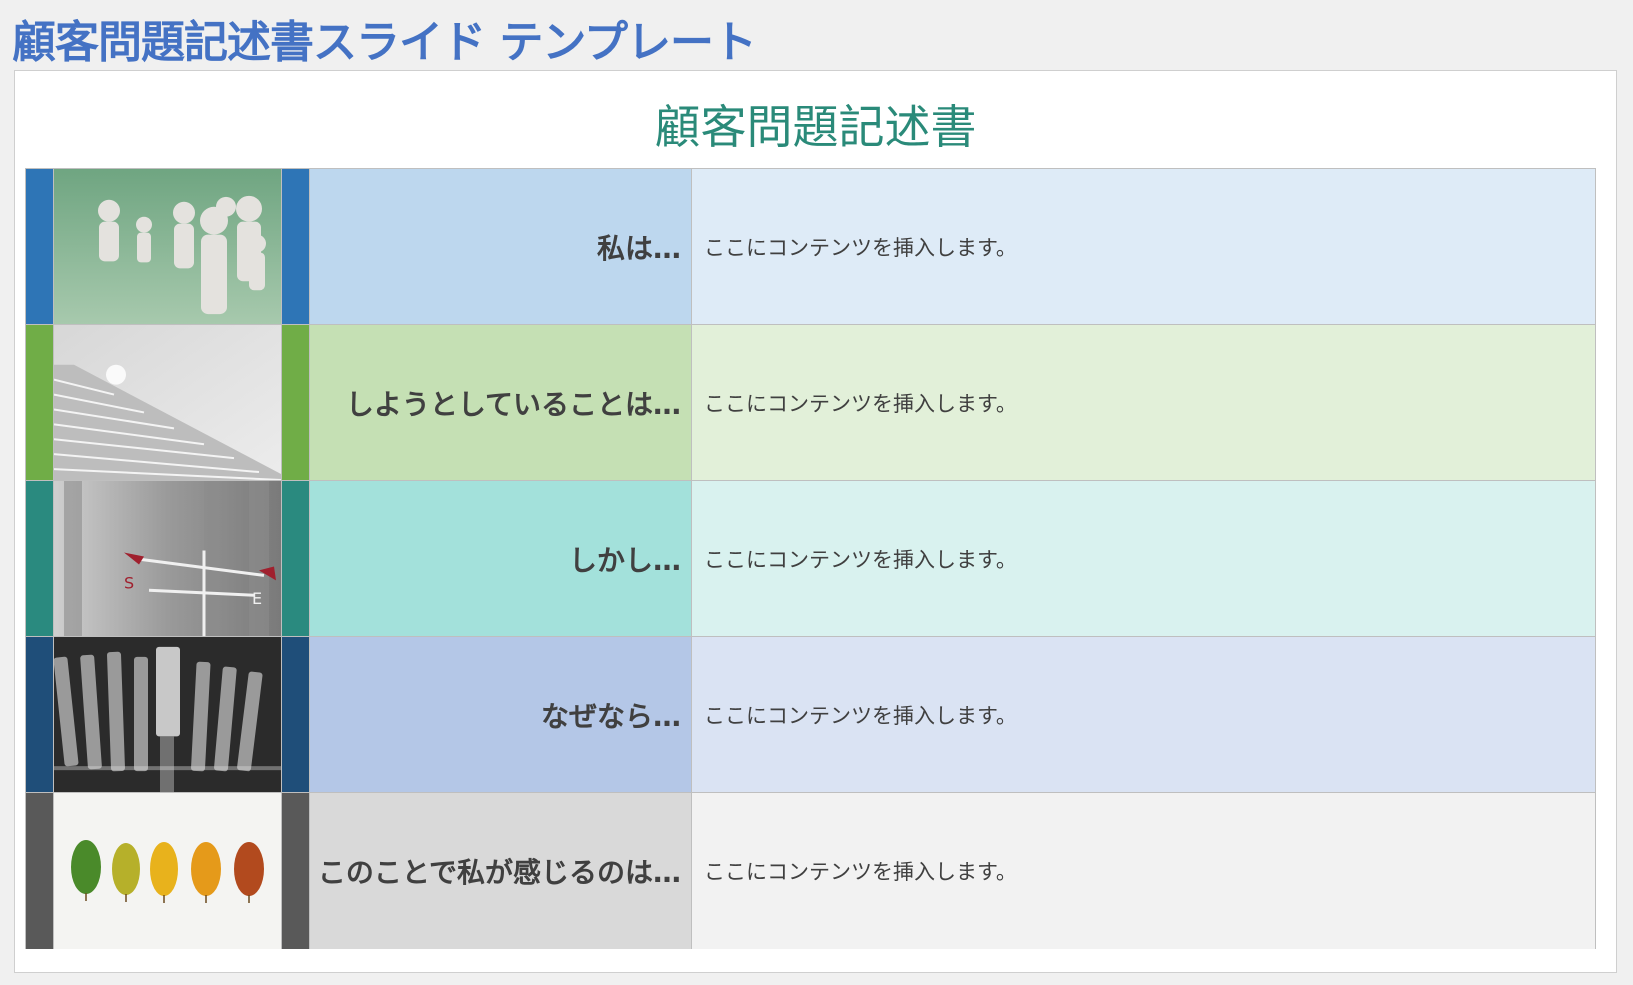 This screenshot has height=985, width=1633. Describe the element at coordinates (167, 246) in the screenshot. I see `paper-people-photo` at that location.